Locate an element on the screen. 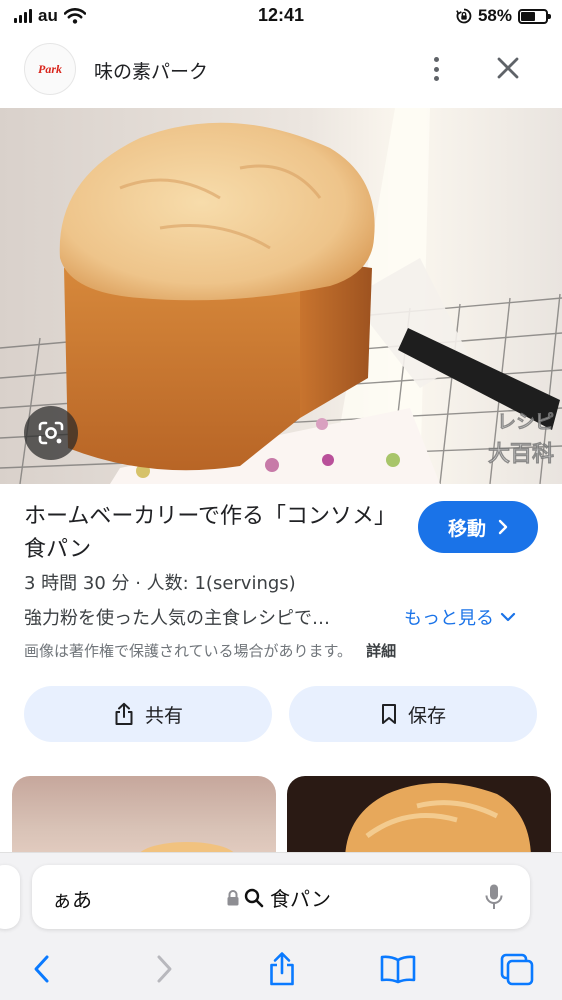 The width and height of the screenshot is (562, 1000). share-sheet-button is located at coordinates (282, 969).